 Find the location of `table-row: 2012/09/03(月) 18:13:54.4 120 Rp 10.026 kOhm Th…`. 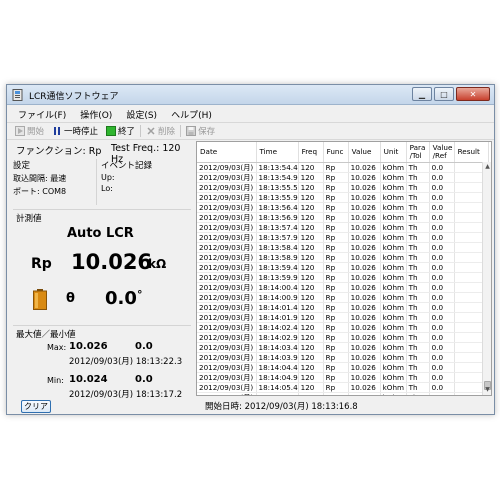

table-row: 2012/09/03(月) 18:13:54.4 120 Rp 10.026 kOhm Th… is located at coordinates (343, 167).